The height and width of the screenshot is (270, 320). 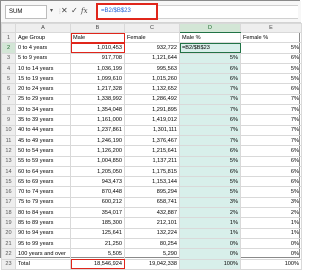 What do you see at coordinates (8, 58) in the screenshot?
I see `row-header: 3` at bounding box center [8, 58].